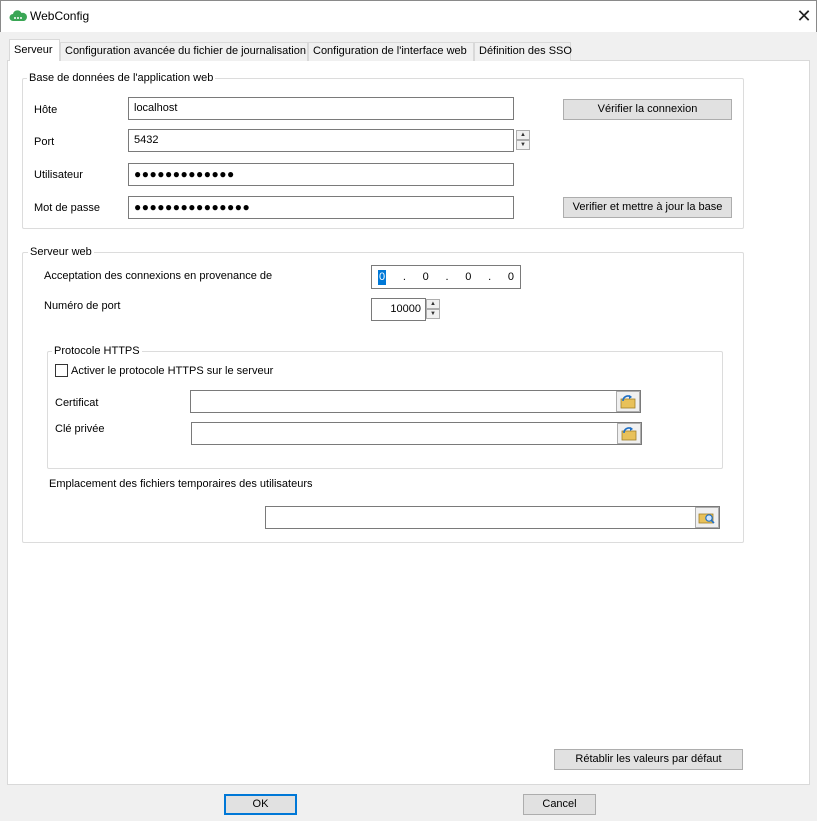 The height and width of the screenshot is (821, 817). Describe the element at coordinates (67, 208) in the screenshot. I see `password-label: Mot de passe` at that location.